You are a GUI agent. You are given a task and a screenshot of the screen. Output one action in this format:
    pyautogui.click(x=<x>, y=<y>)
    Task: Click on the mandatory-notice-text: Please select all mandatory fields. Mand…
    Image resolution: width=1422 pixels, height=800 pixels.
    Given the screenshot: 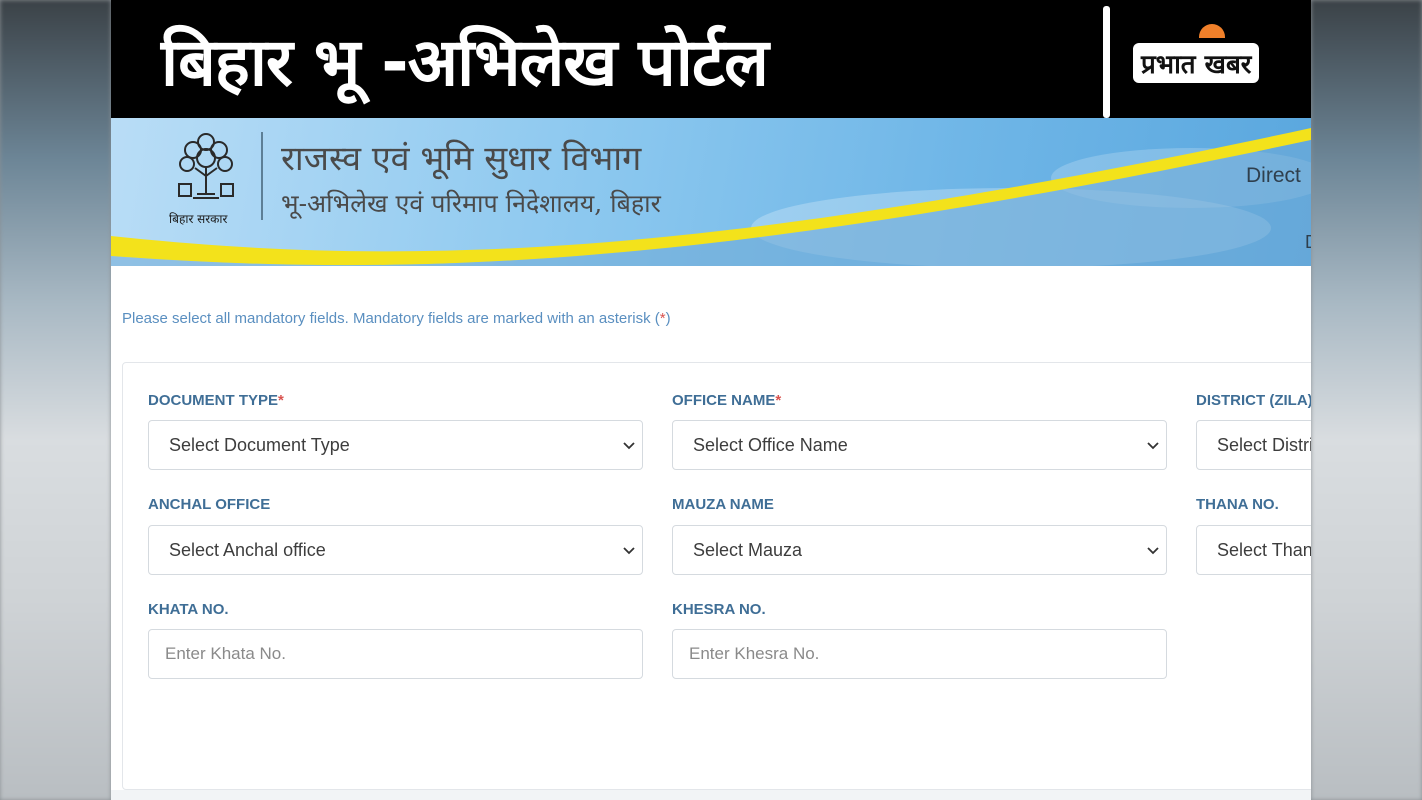 What is the action you would take?
    pyautogui.click(x=391, y=318)
    